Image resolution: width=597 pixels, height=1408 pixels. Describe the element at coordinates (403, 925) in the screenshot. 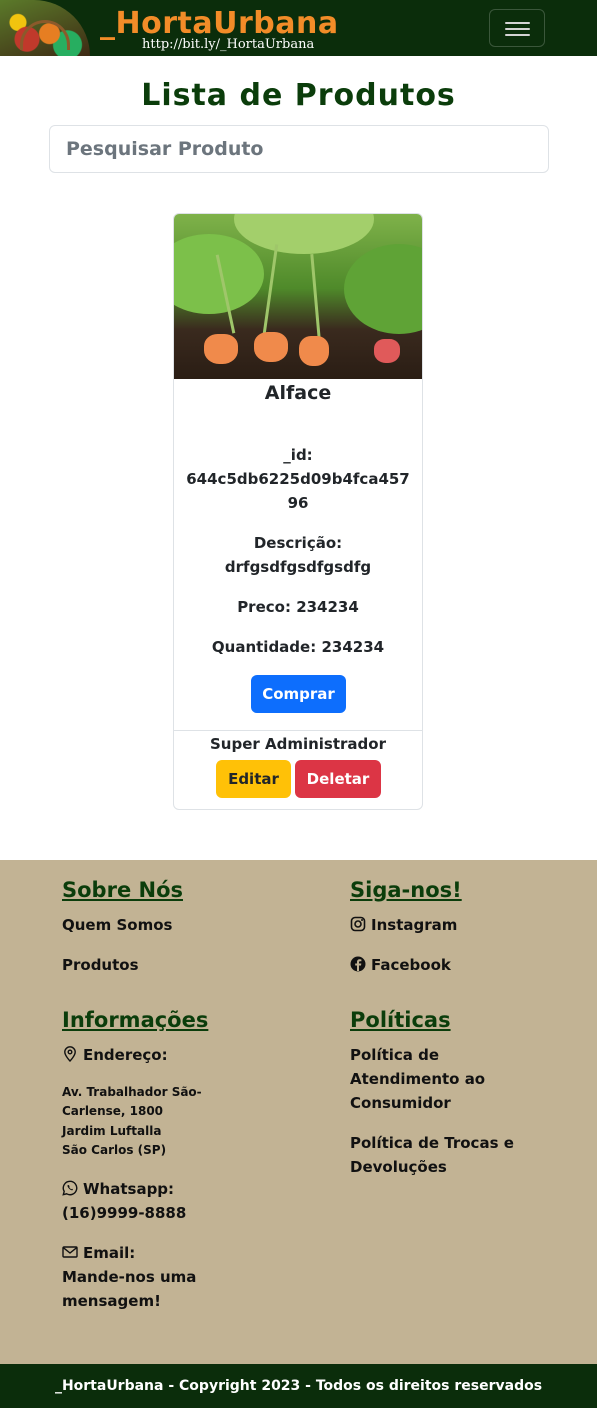

I see `instagram-link: Instagram` at that location.